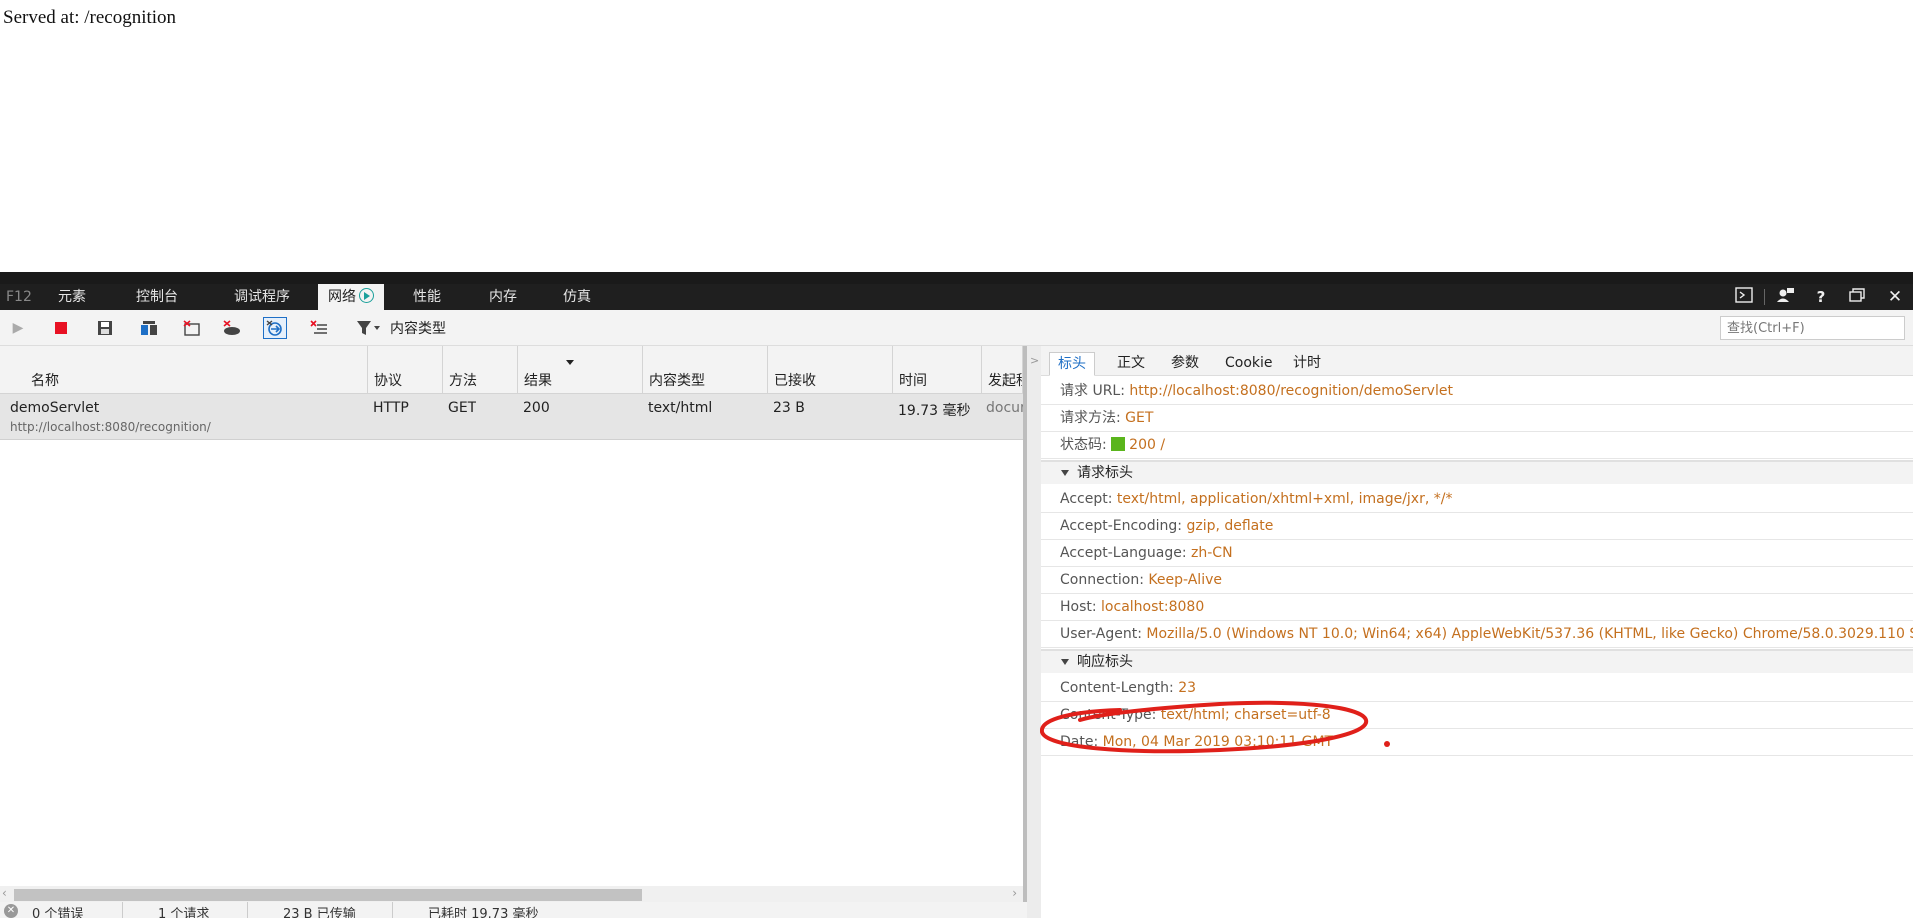  I want to click on status-bar: ✕ 0 个错误 1 个请求 23 B 已传输 已耗时 19.73 毫秒, so click(513, 910).